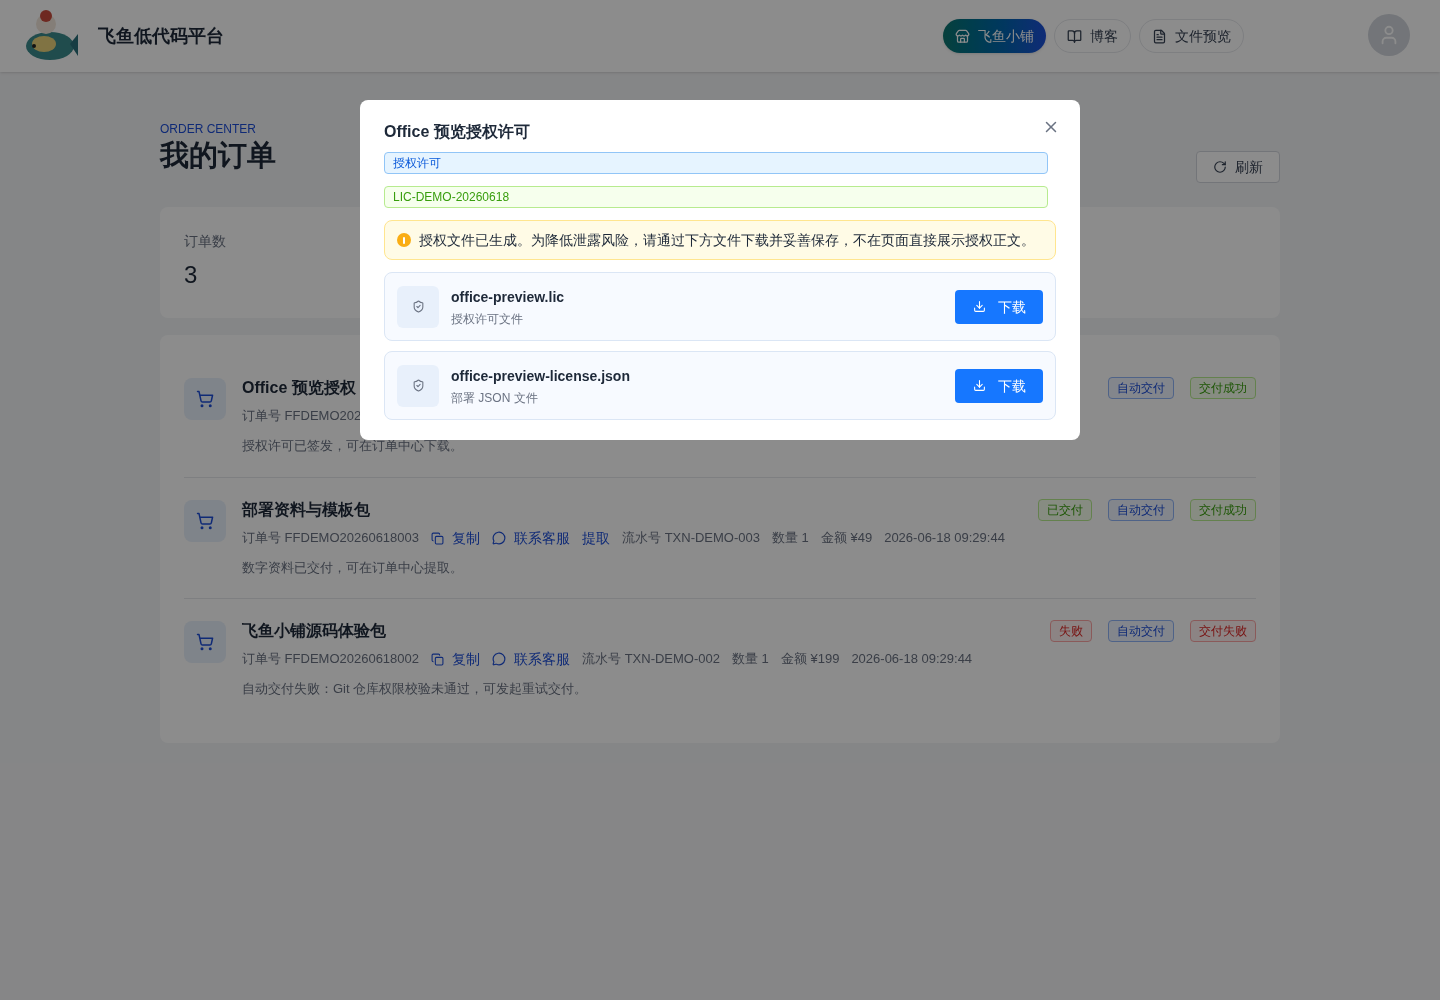 This screenshot has height=1000, width=1440. What do you see at coordinates (415, 689) in the screenshot?
I see `order-note: 自动交付失败：Git 仓库权限校验未通过，可发起重试交付。` at bounding box center [415, 689].